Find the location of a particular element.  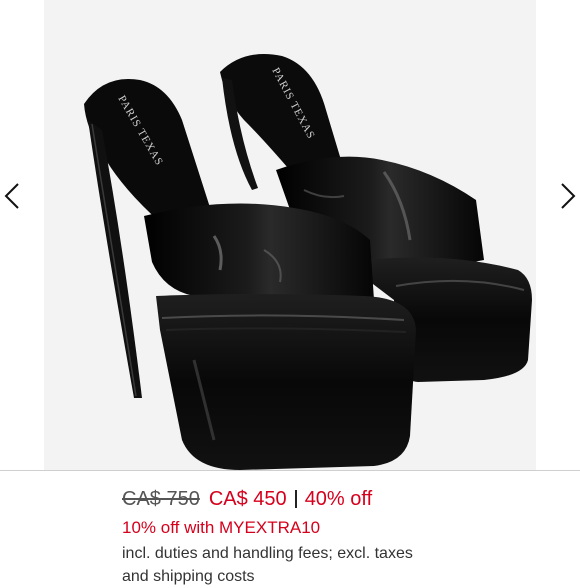

price-line: CA$ 750 CA$ 450 40% off is located at coordinates (347, 499).